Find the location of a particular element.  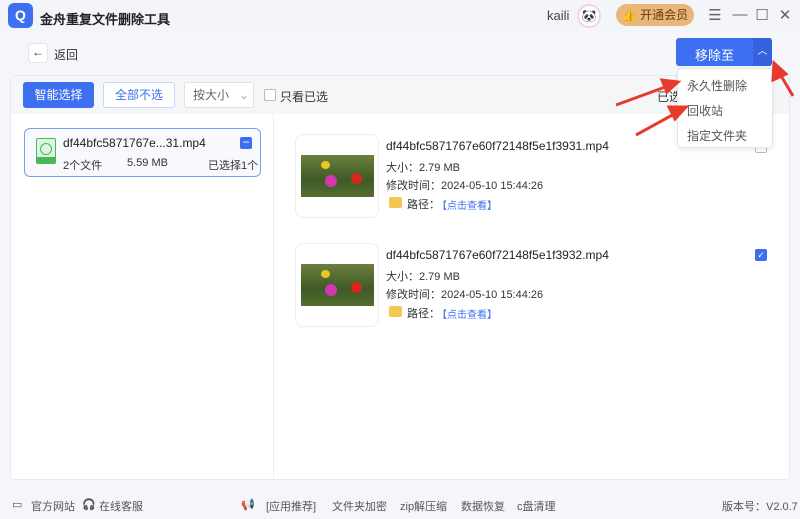

footer-link: zip解压缩 is located at coordinates (423, 506).